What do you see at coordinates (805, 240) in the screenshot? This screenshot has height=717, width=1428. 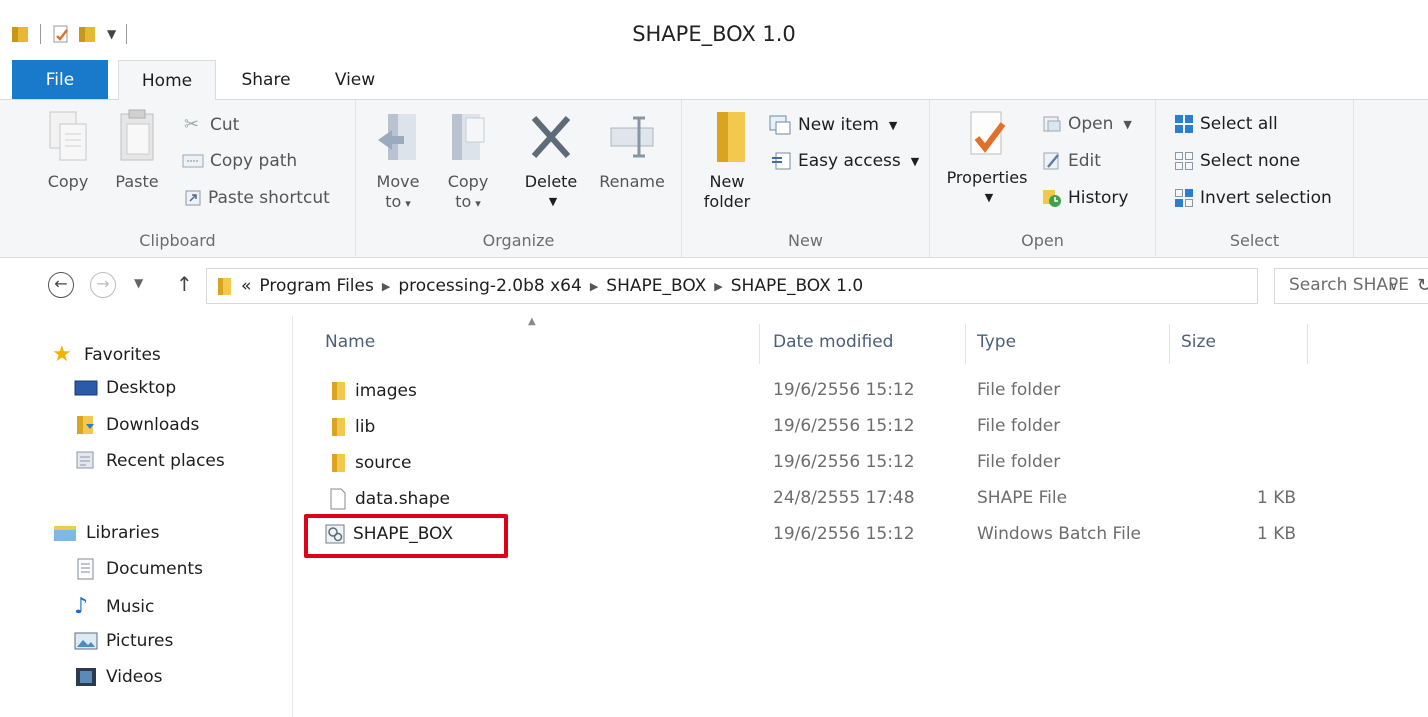 I see `new-group-label: New` at bounding box center [805, 240].